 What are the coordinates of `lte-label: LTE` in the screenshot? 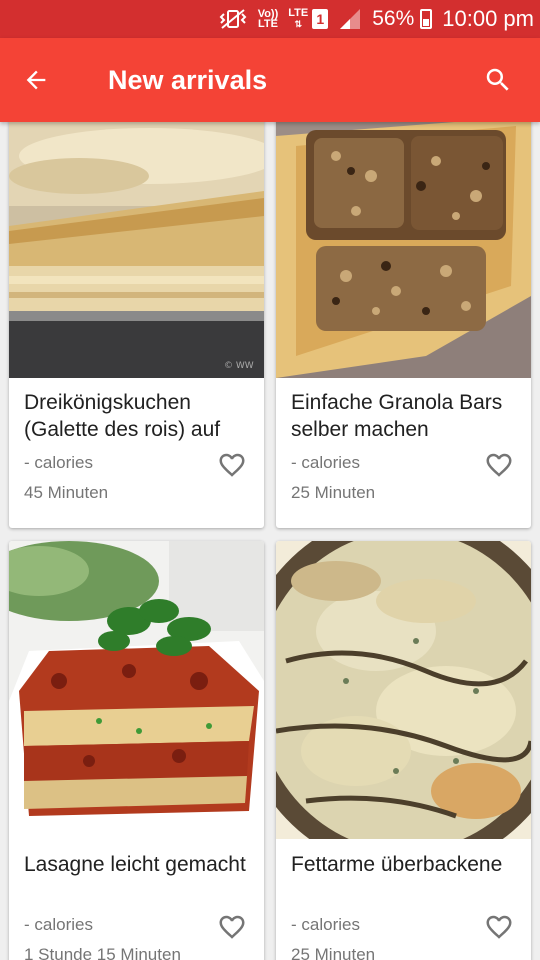 It's located at (298, 13).